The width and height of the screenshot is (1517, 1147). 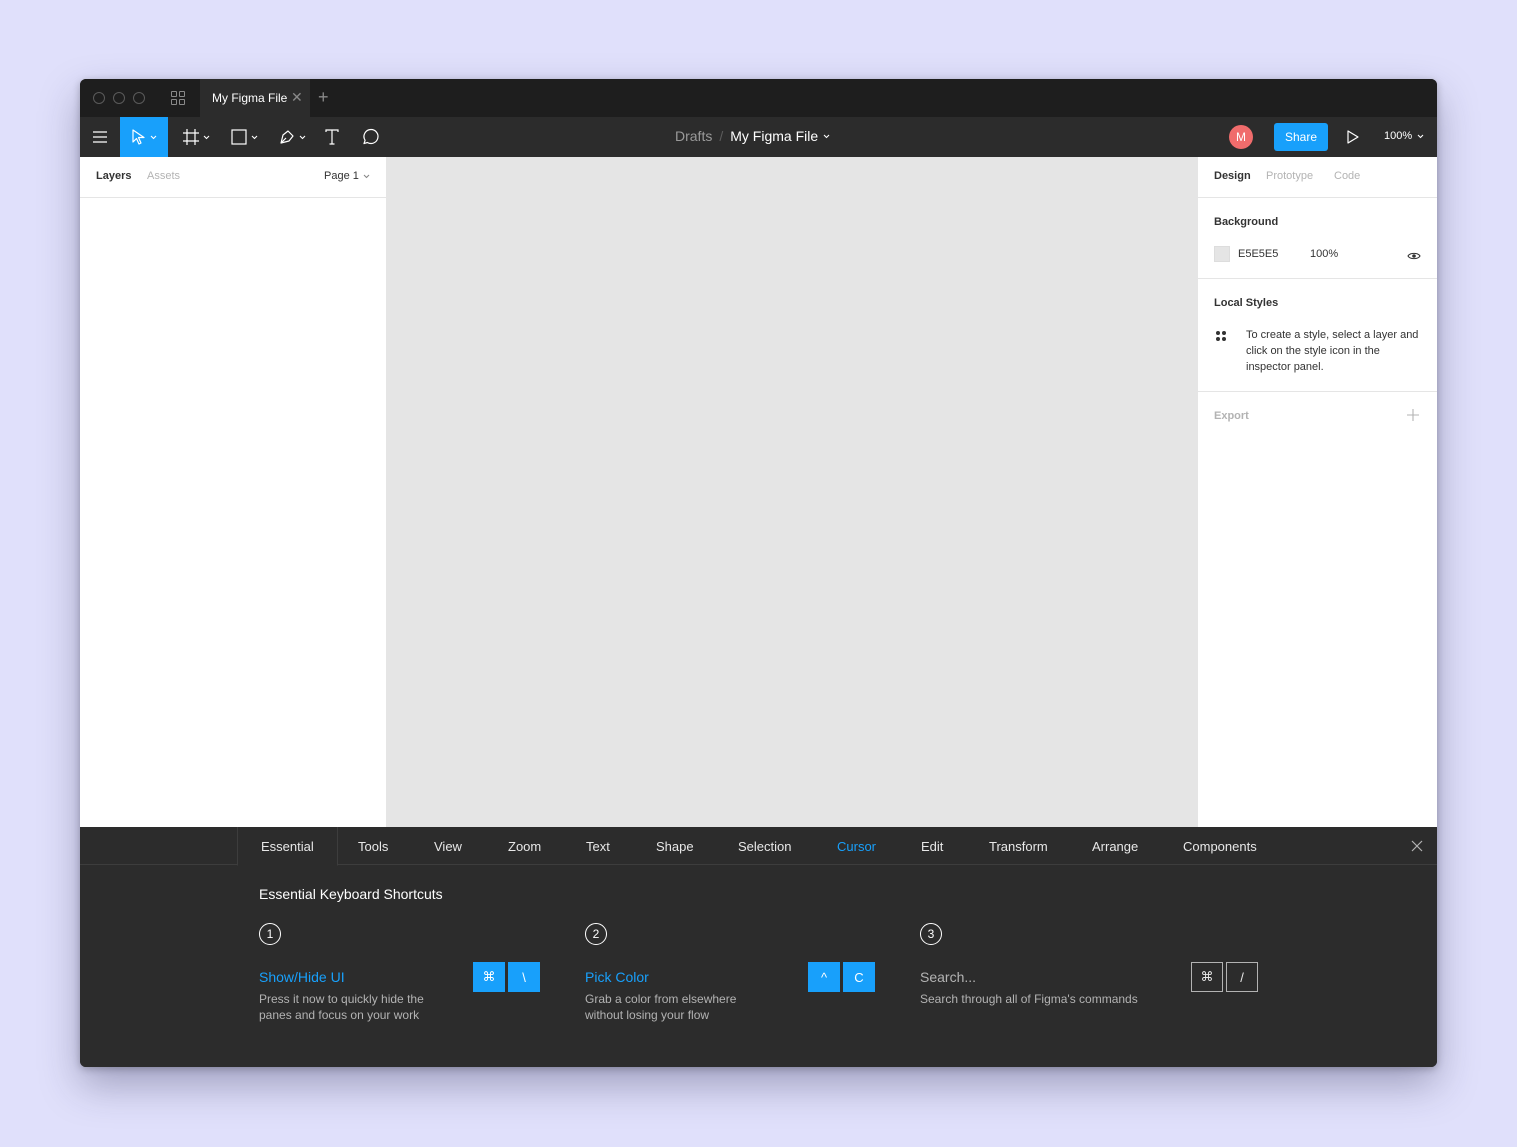 I want to click on file-tab: My Figma File ✕, so click(x=255, y=98).